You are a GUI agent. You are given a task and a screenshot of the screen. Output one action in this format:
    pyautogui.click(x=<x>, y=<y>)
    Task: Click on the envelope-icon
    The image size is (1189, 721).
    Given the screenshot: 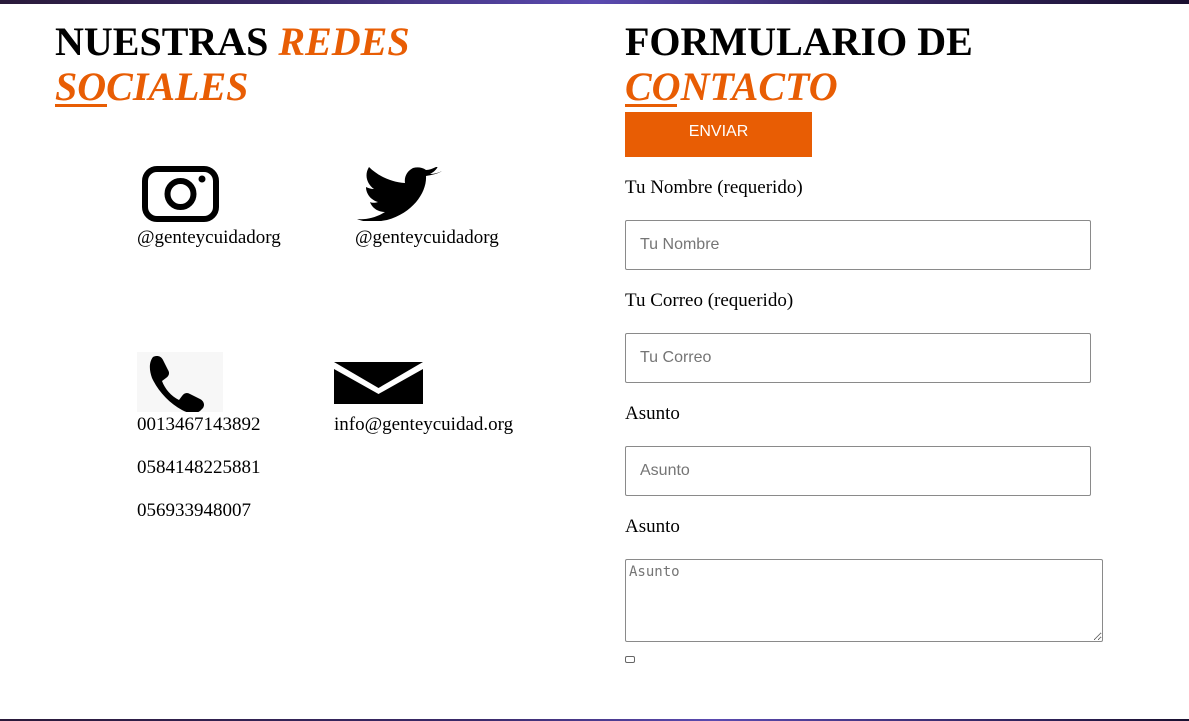 What is the action you would take?
    pyautogui.click(x=378, y=383)
    